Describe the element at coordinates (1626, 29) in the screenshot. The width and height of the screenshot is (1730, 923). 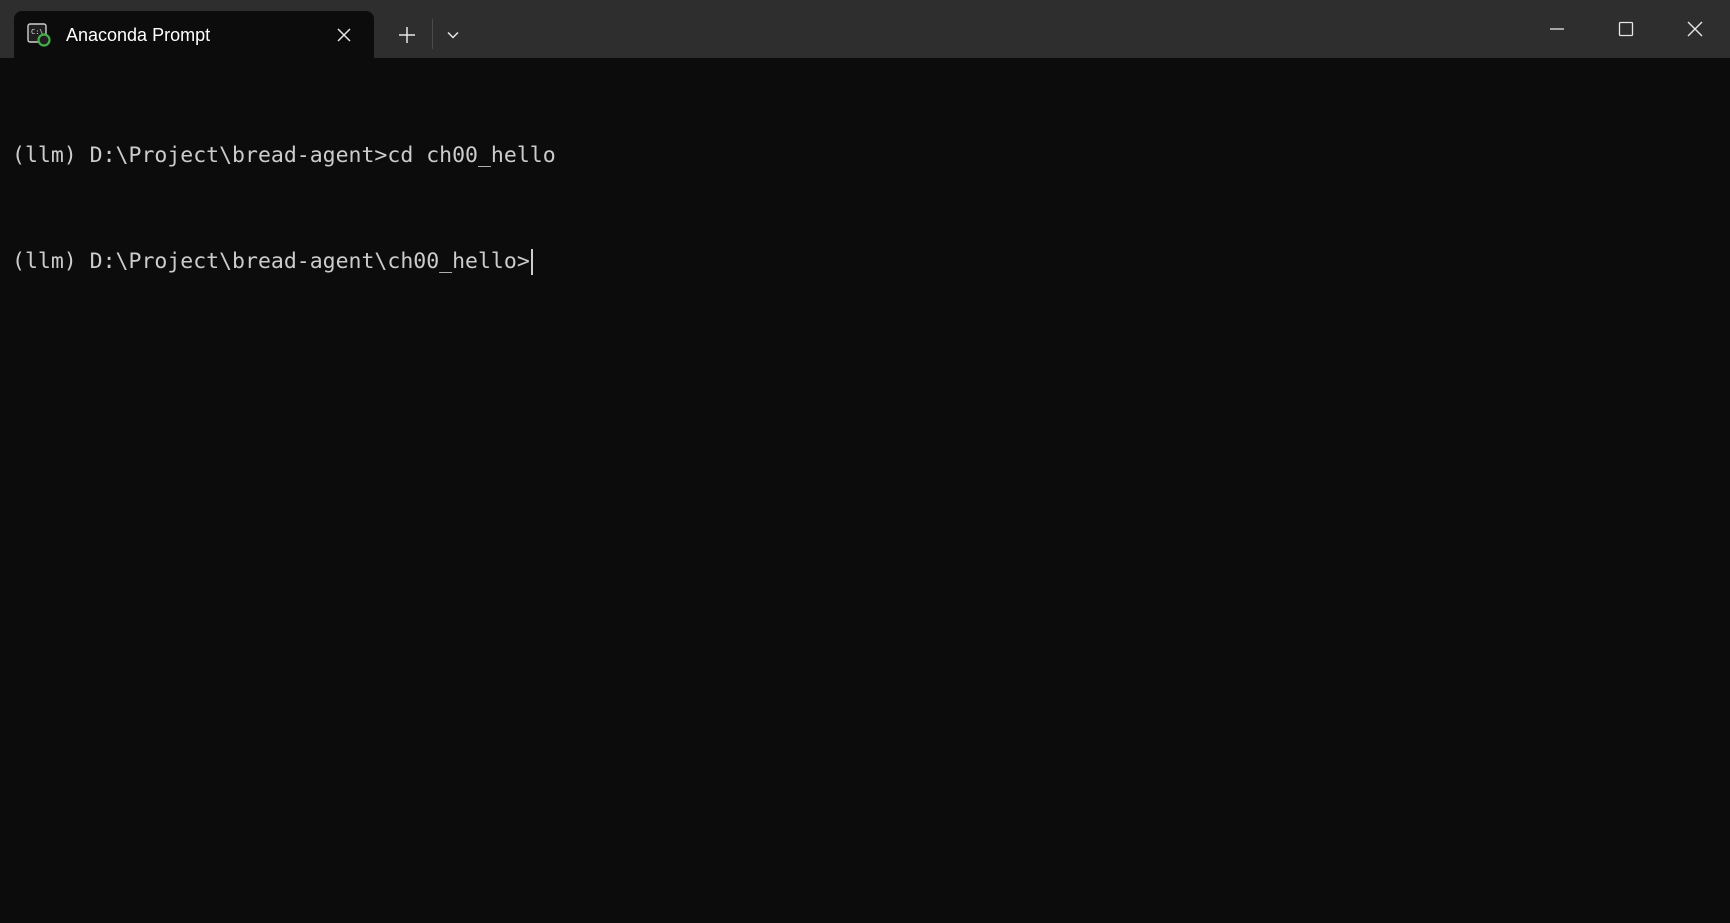
I see `maximize-icon` at that location.